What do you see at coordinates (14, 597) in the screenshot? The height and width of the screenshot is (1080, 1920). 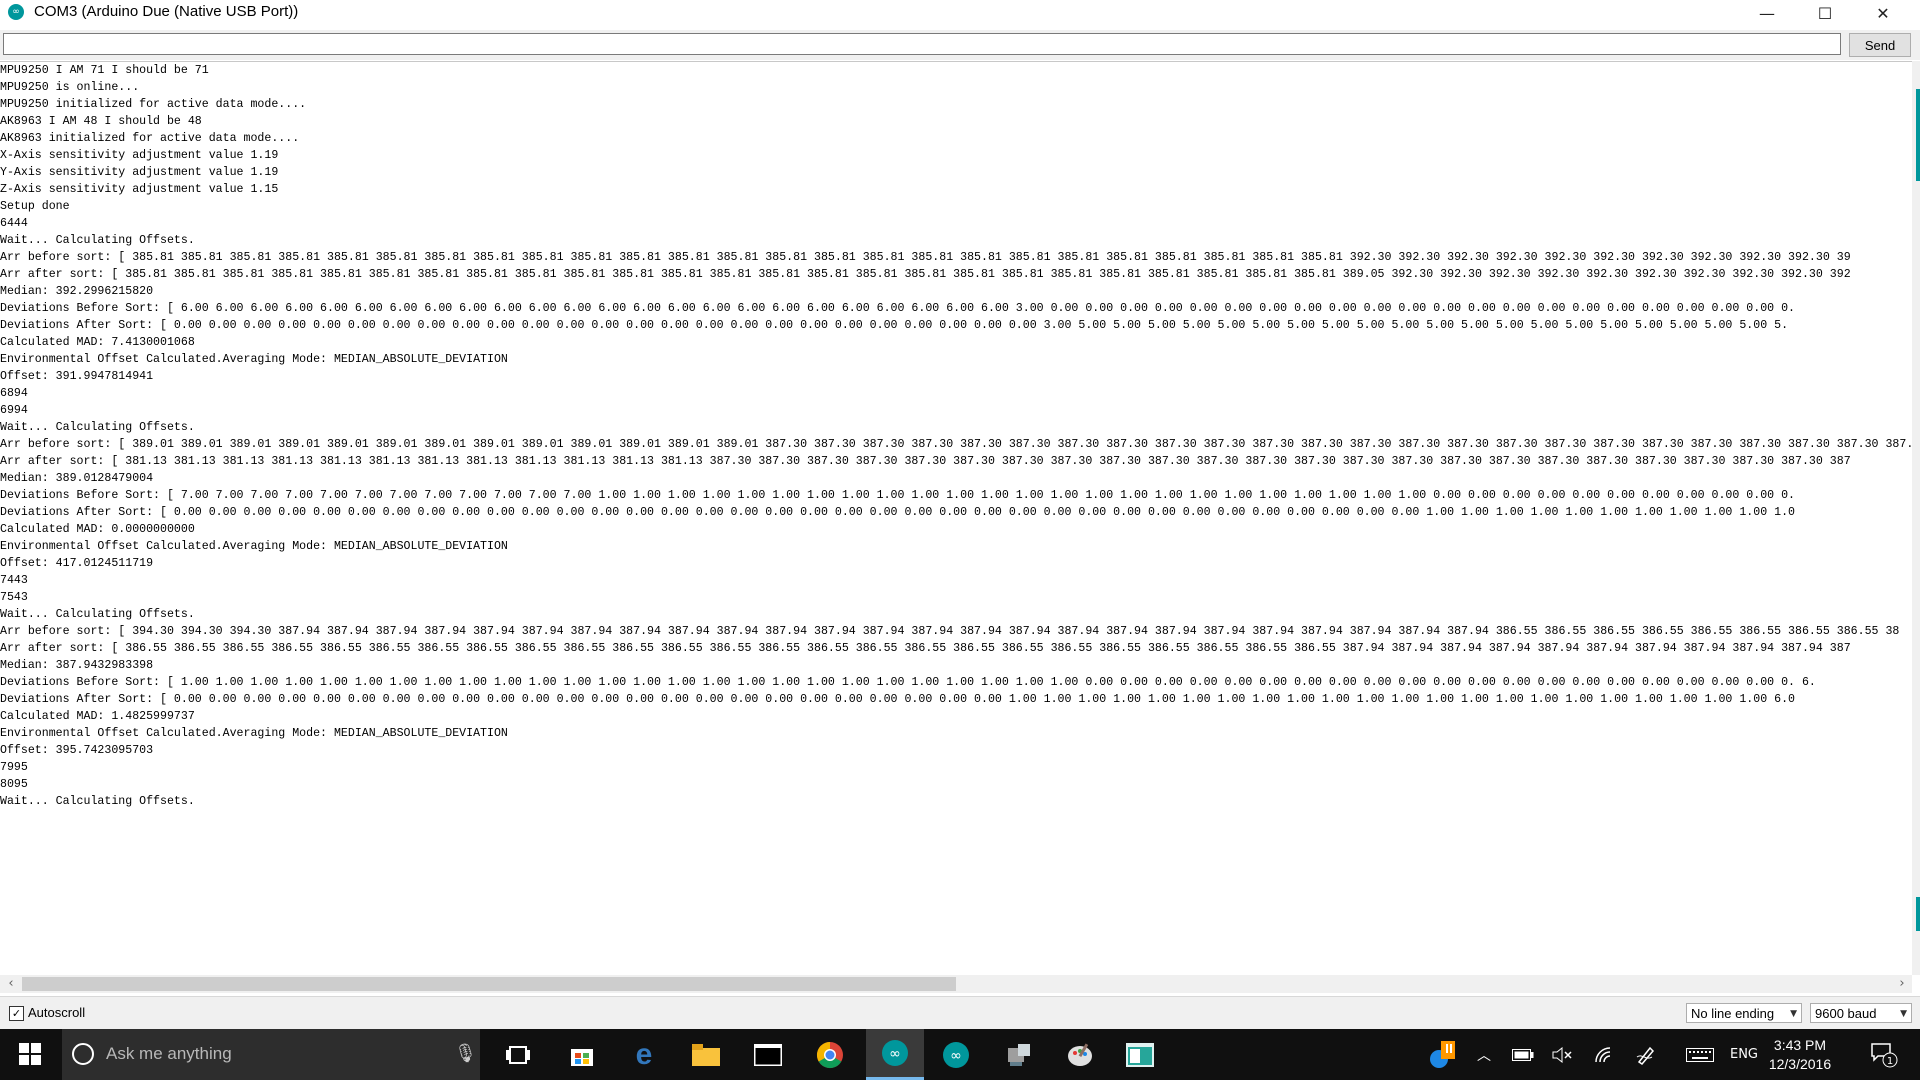 I see `serial-line: 7543` at bounding box center [14, 597].